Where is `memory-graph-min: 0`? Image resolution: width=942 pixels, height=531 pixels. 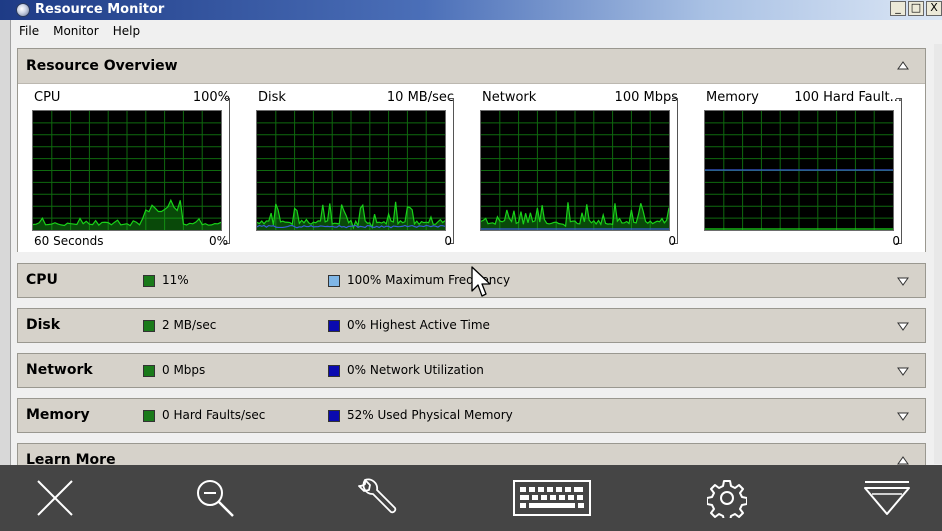
memory-graph-min: 0 is located at coordinates (896, 241).